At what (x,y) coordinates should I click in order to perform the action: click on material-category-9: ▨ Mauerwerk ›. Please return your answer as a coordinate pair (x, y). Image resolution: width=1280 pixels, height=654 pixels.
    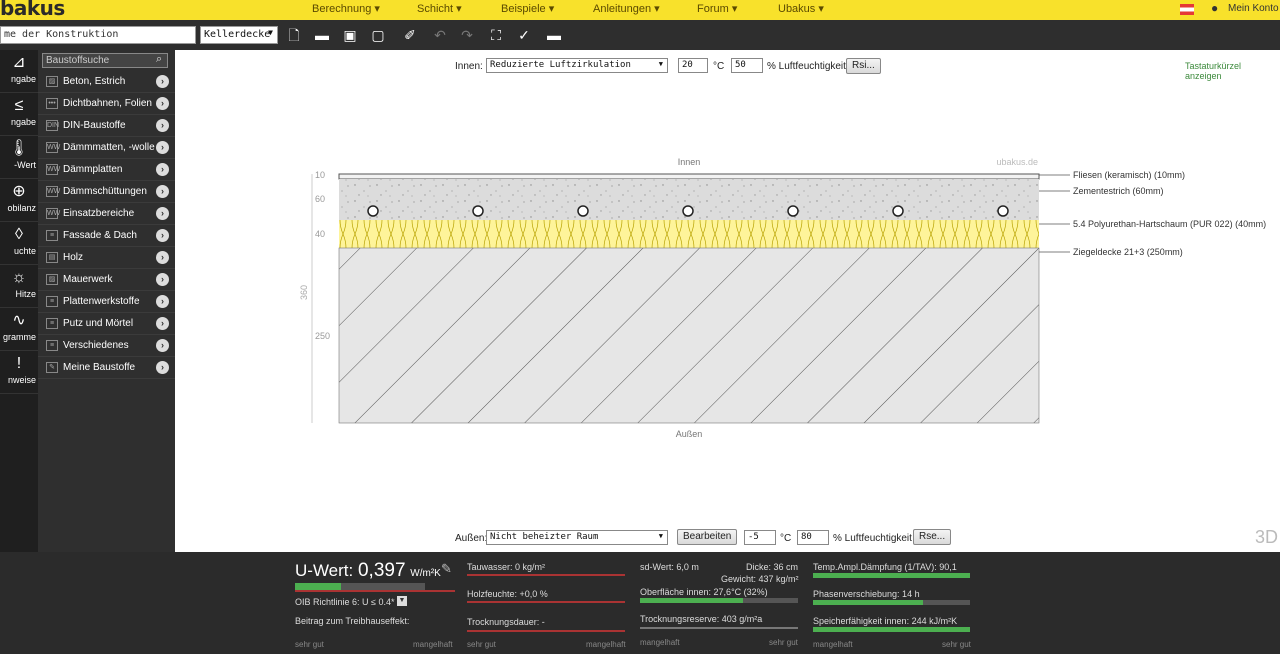
    Looking at the image, I should click on (106, 280).